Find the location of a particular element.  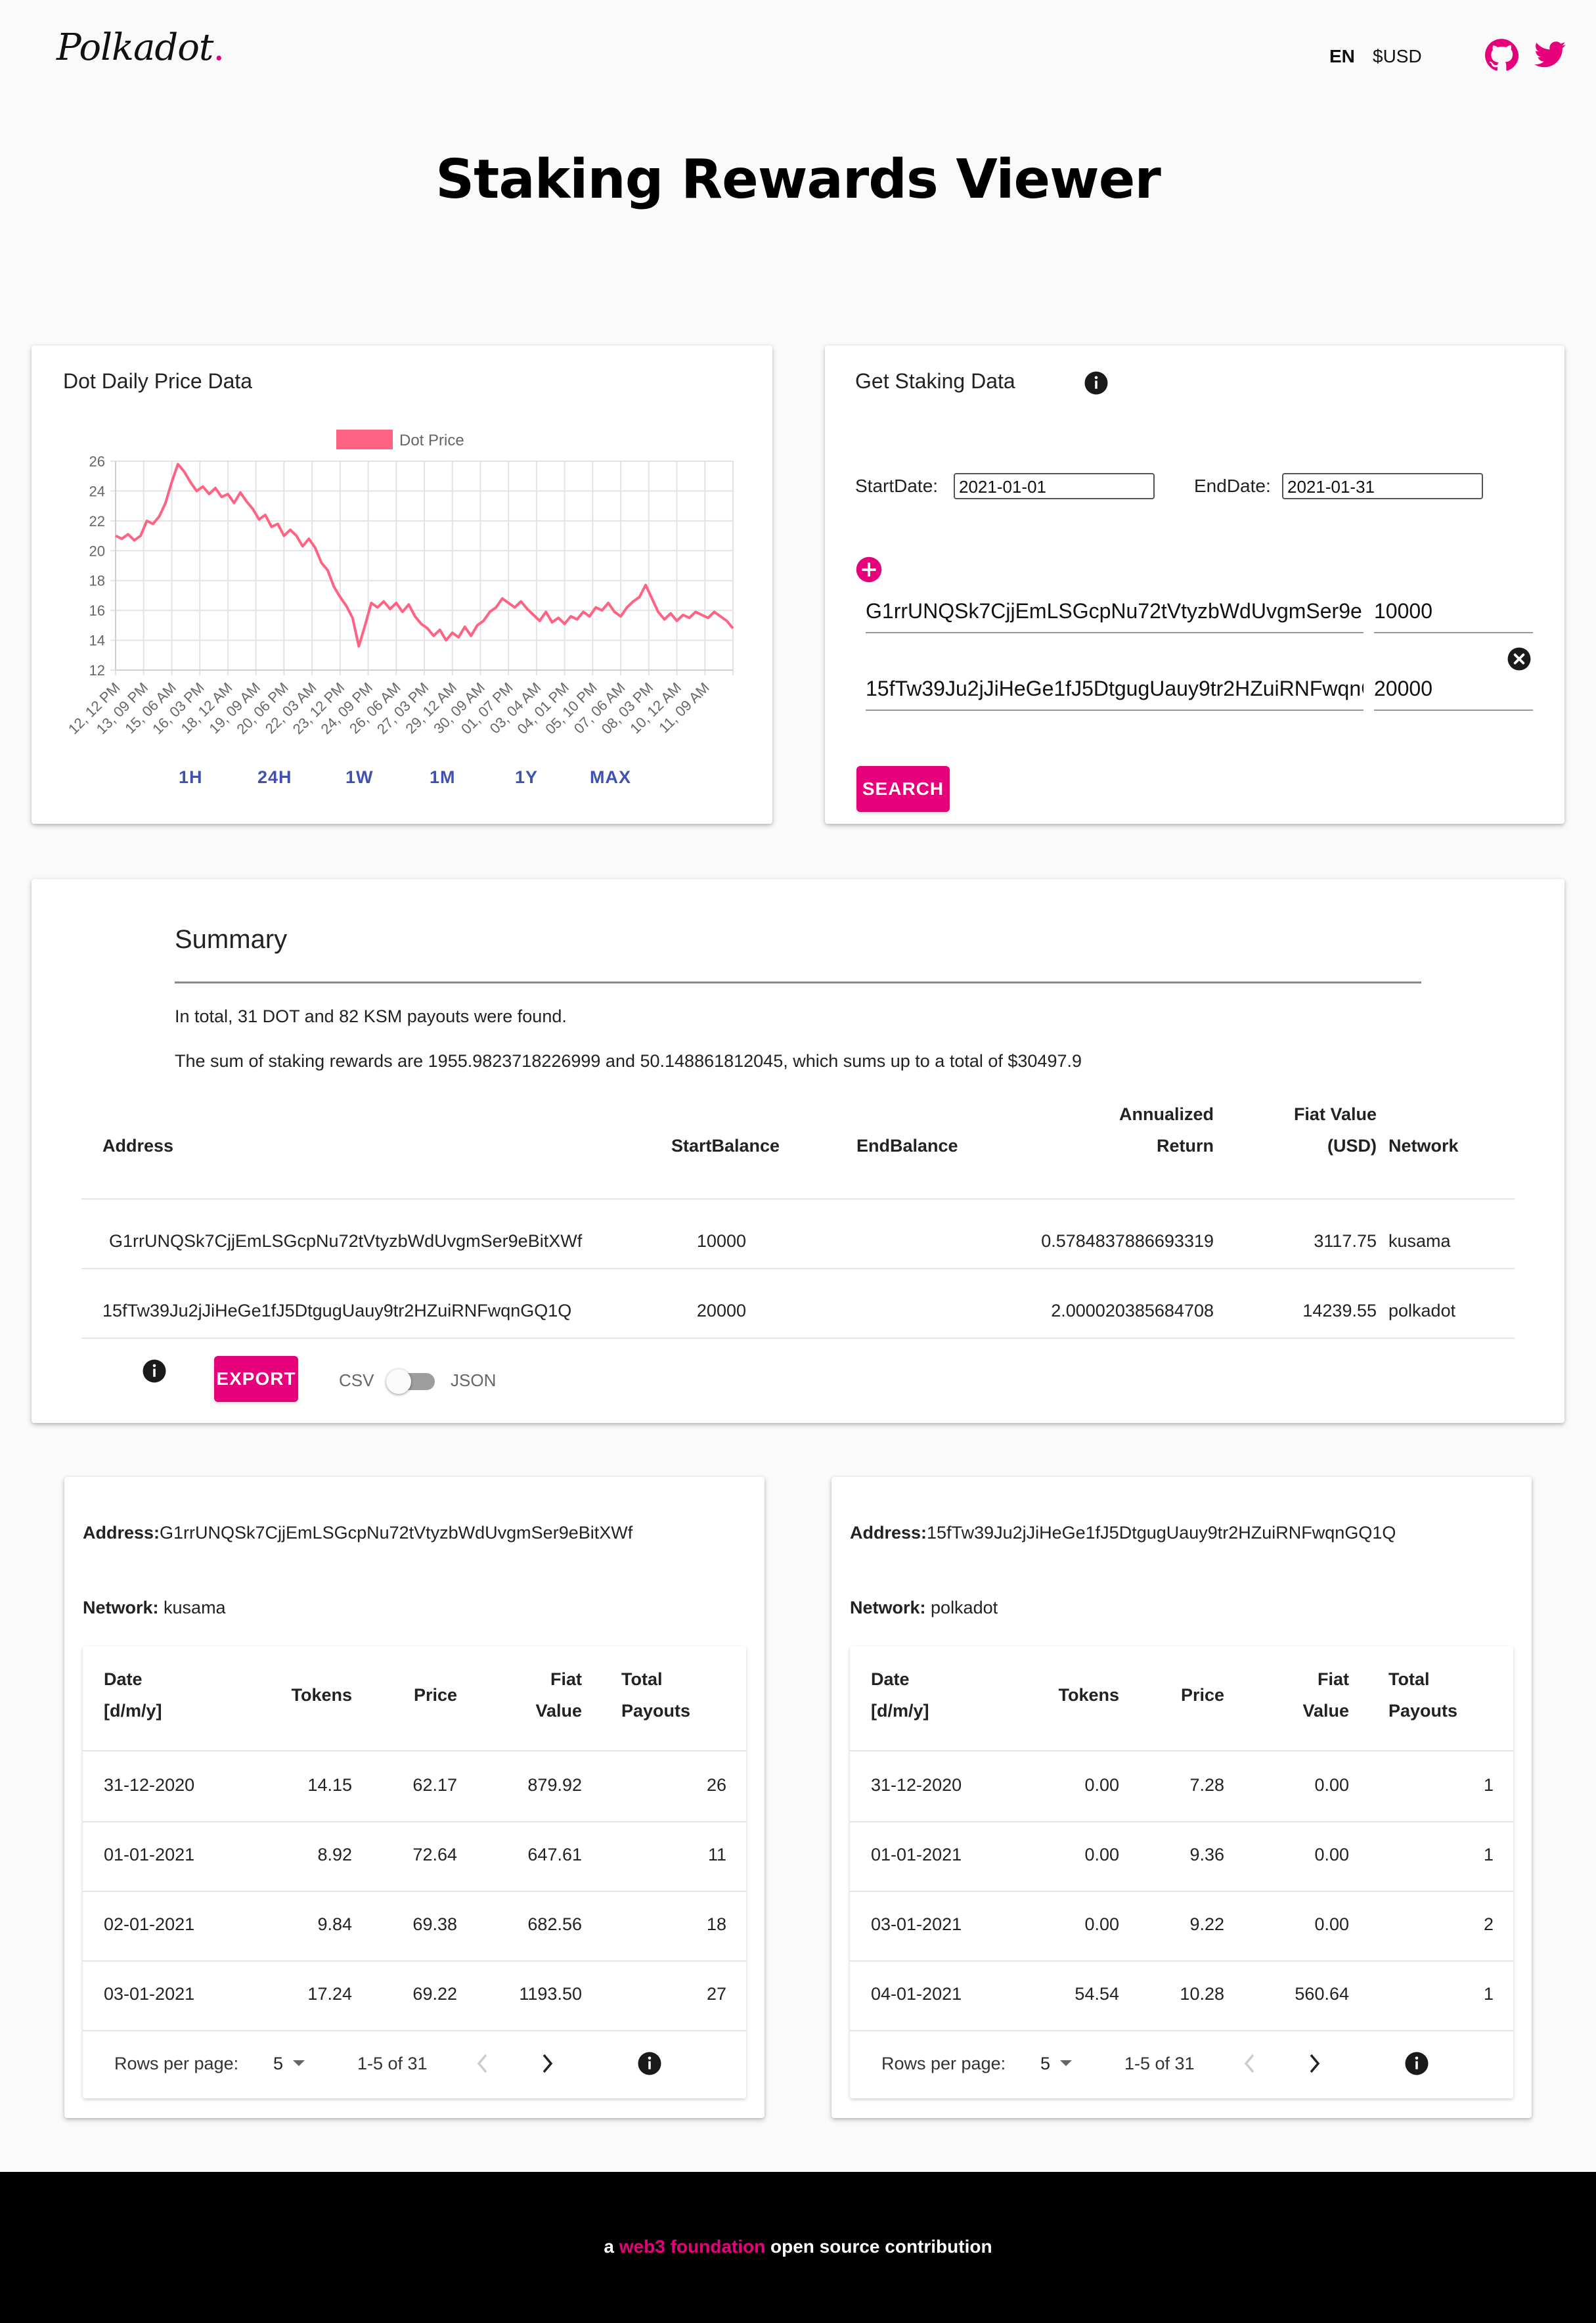

language-selector: EN is located at coordinates (1342, 56).